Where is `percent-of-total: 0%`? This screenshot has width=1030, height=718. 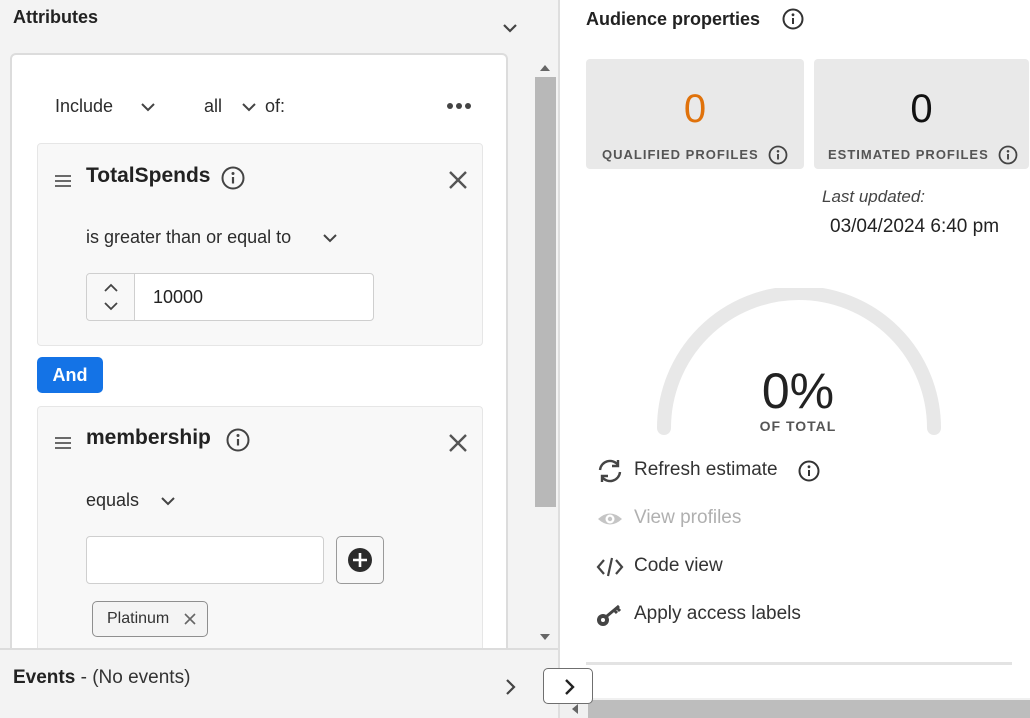 percent-of-total: 0% is located at coordinates (798, 391).